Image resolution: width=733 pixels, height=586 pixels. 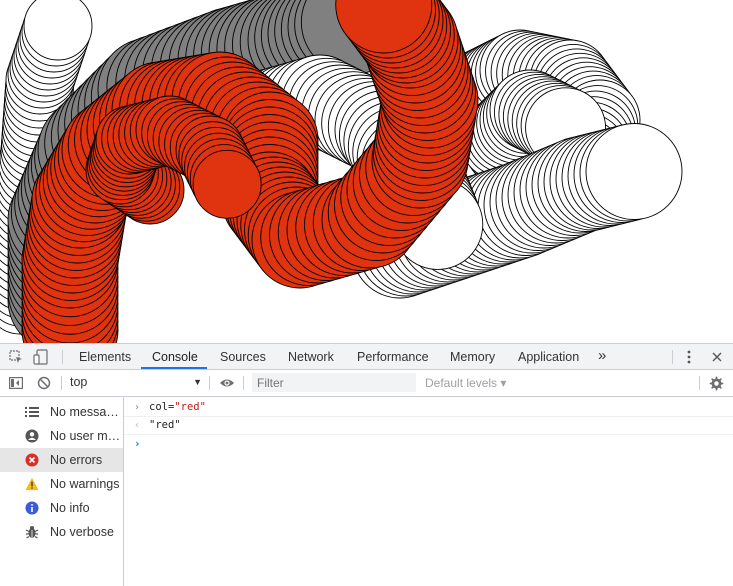 What do you see at coordinates (717, 357) in the screenshot?
I see `close-icon` at bounding box center [717, 357].